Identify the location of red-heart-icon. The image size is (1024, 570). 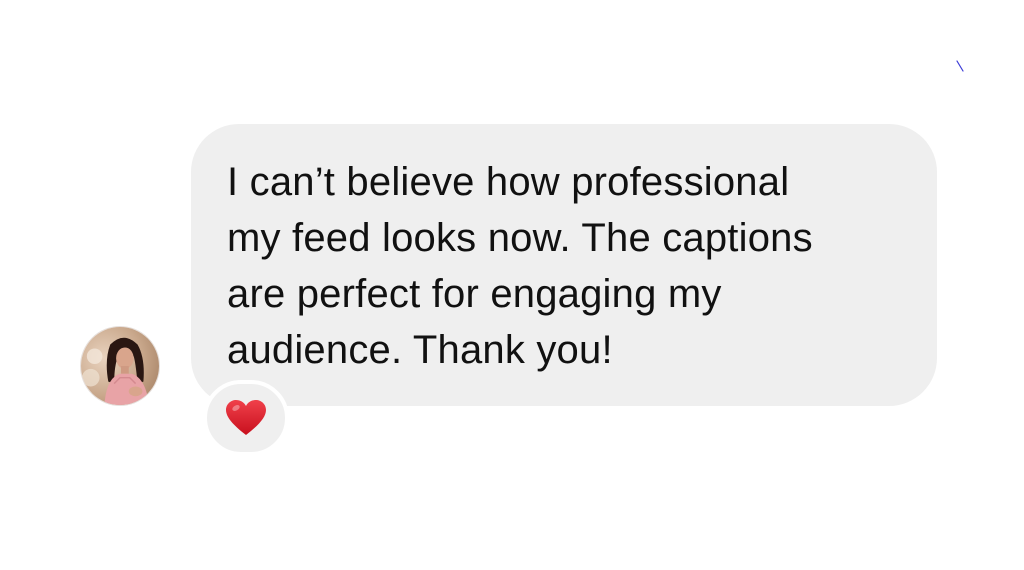
(246, 417).